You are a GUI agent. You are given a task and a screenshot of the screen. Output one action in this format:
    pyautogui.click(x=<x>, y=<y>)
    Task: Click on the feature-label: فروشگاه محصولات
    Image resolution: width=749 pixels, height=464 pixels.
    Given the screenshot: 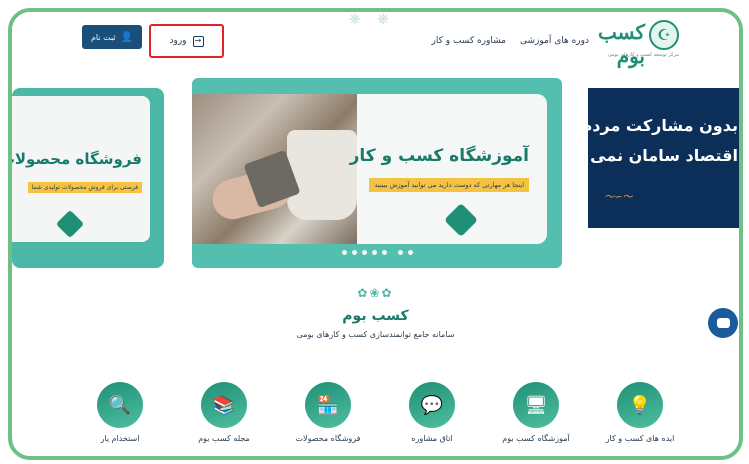 What is the action you would take?
    pyautogui.click(x=328, y=438)
    